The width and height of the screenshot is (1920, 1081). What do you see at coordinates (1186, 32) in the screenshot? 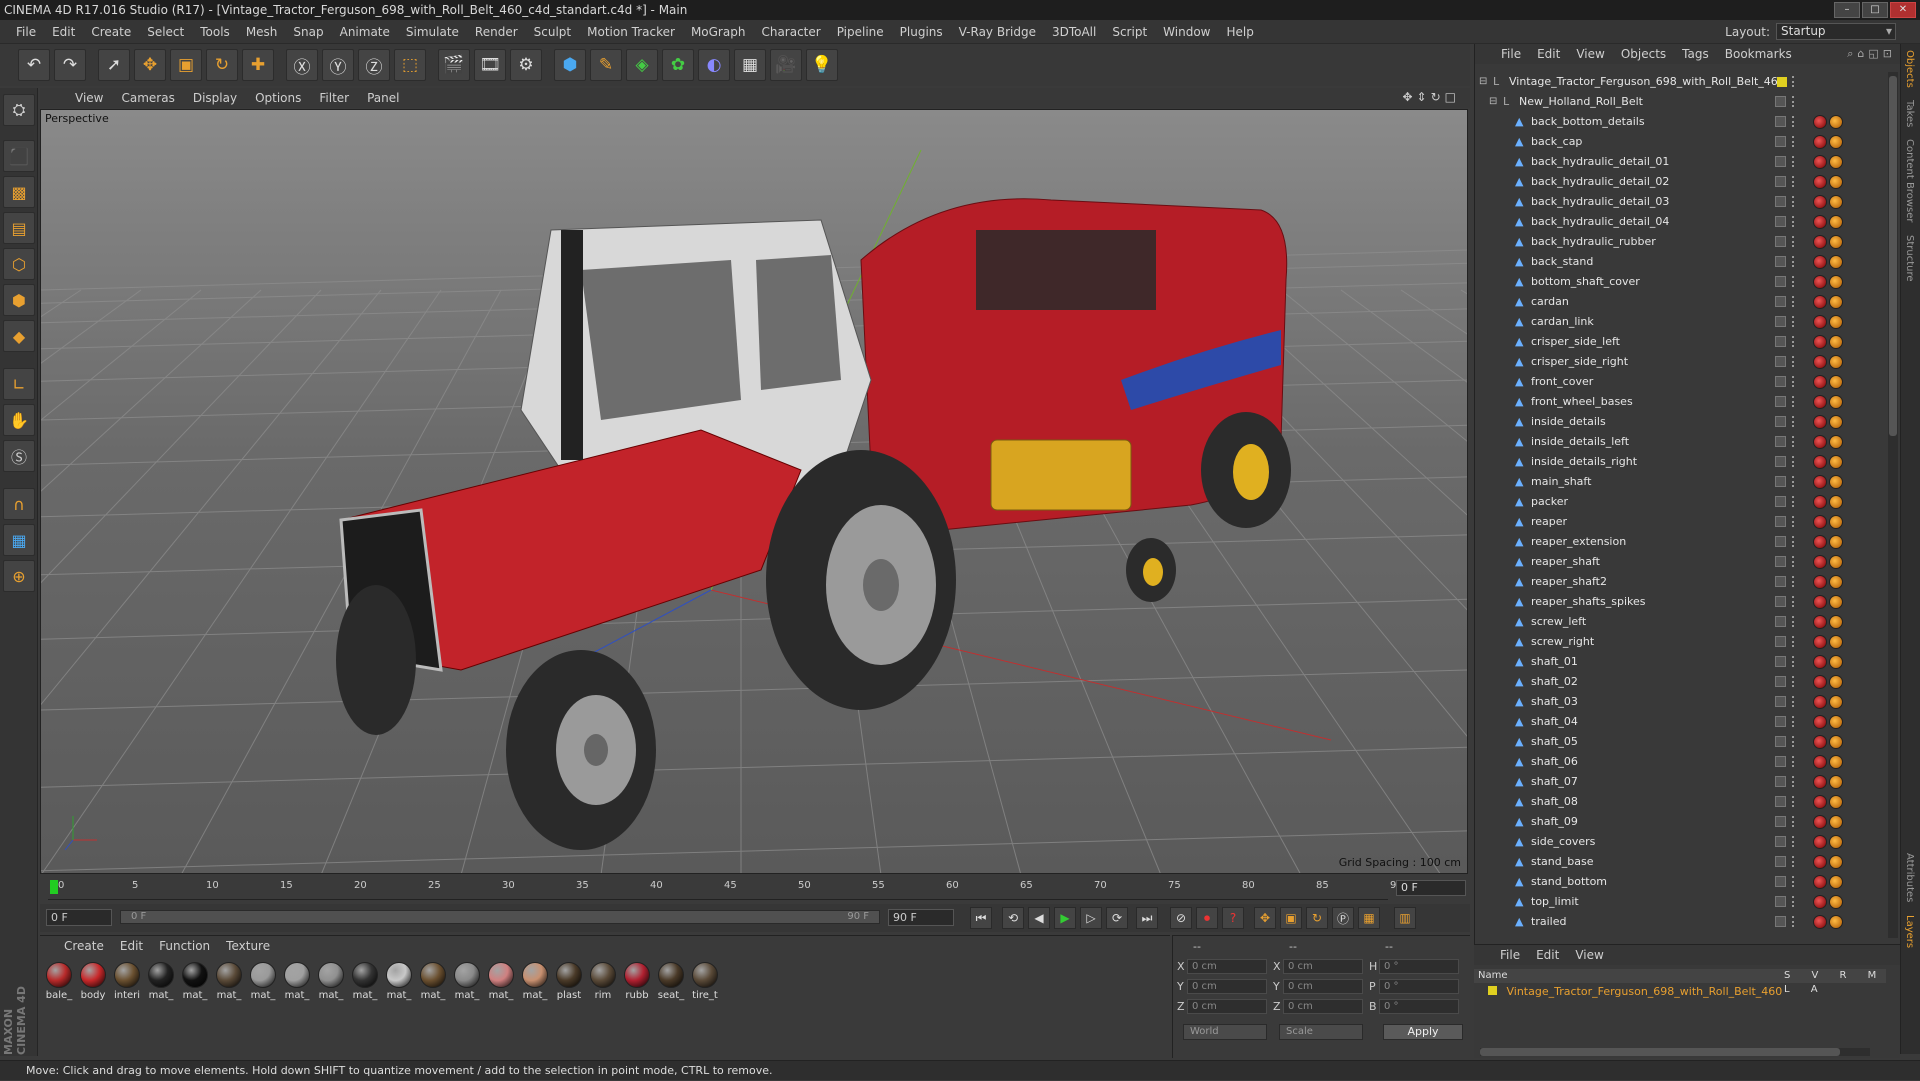
I see `menu-item-window: Window` at bounding box center [1186, 32].